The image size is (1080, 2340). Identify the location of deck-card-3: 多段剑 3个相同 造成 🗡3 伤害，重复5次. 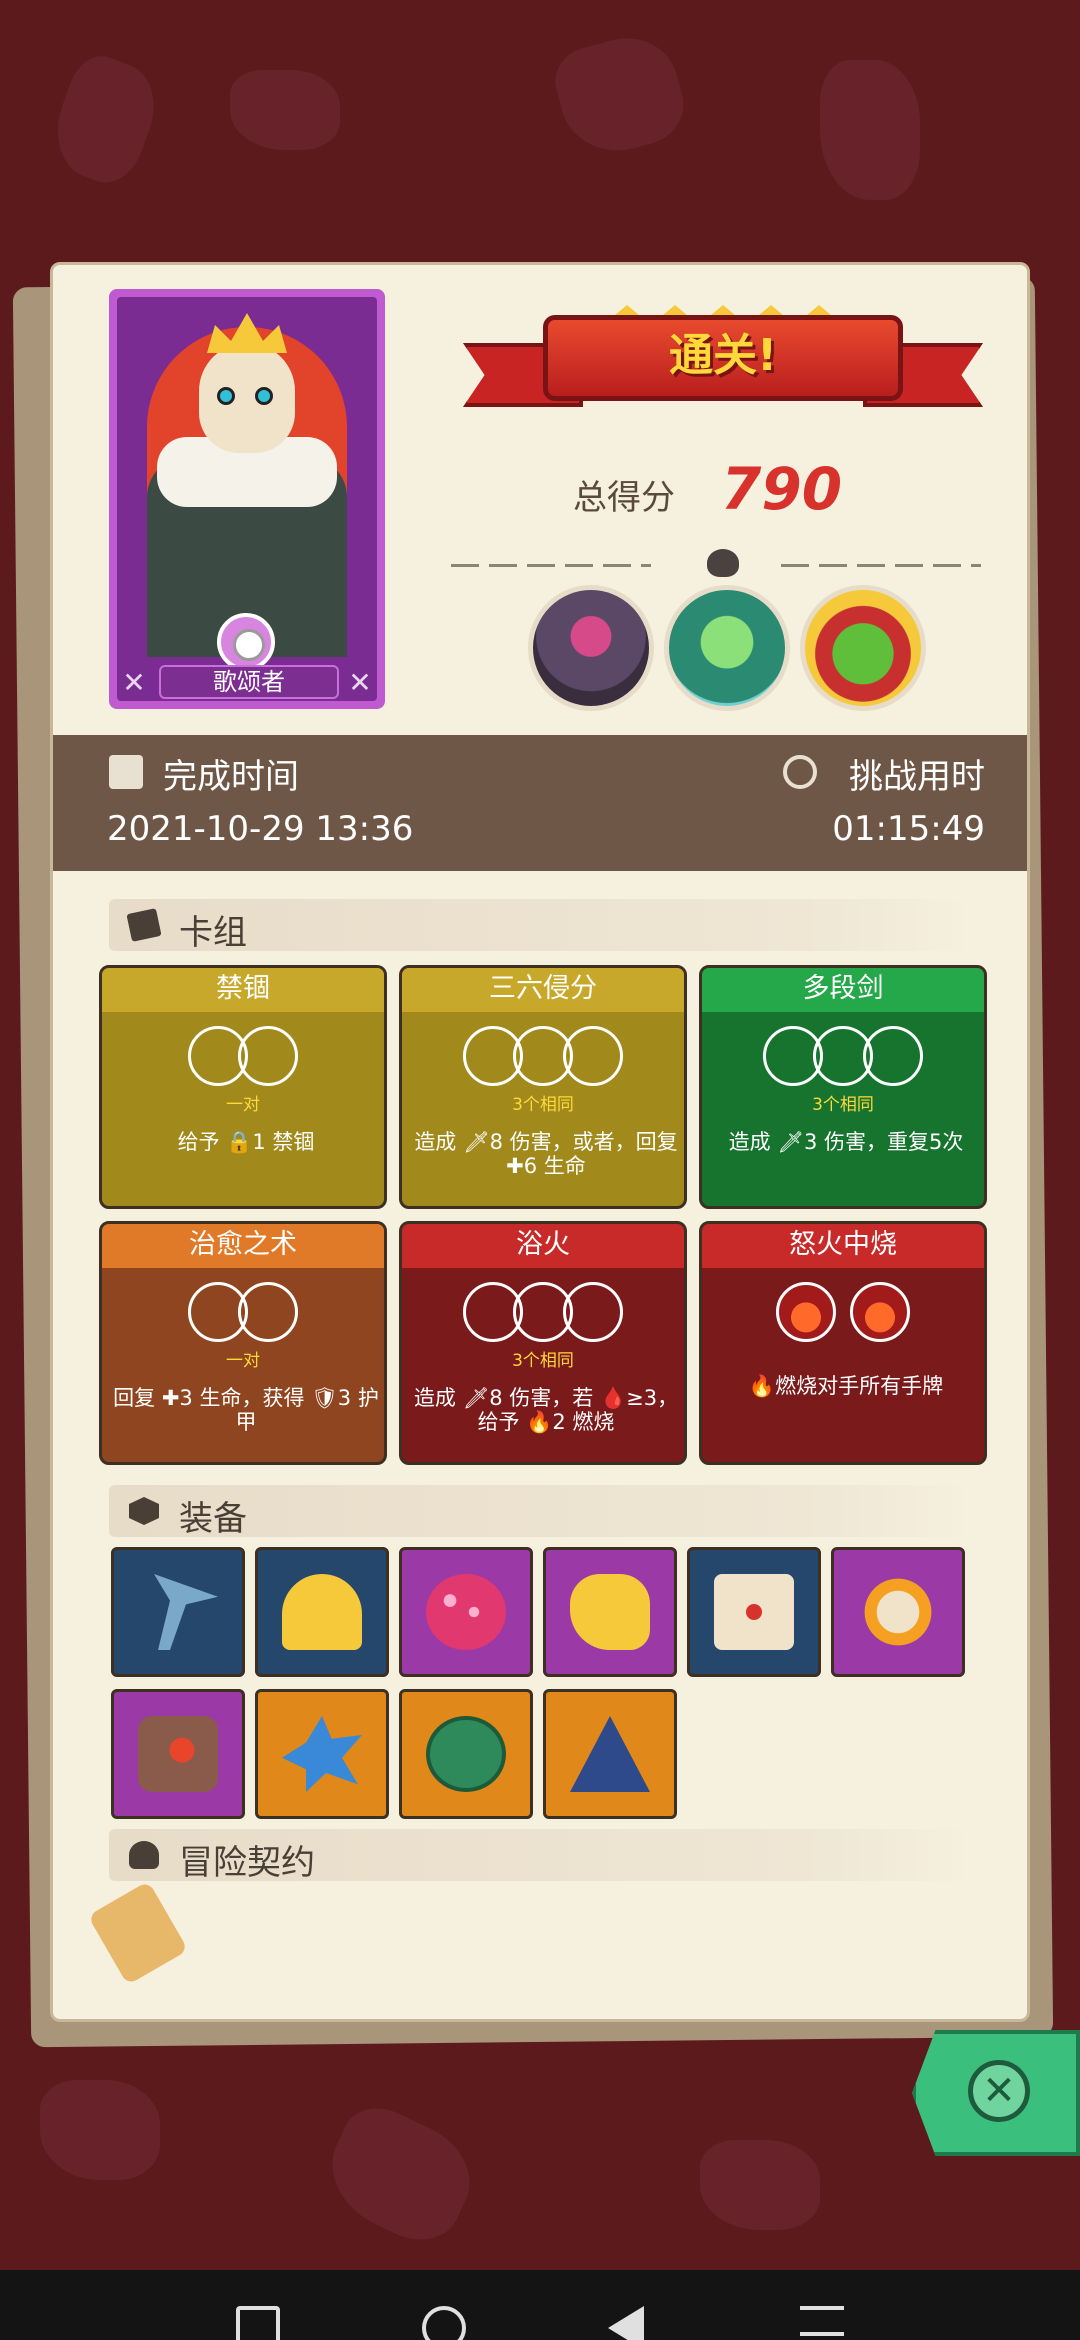
(843, 1087).